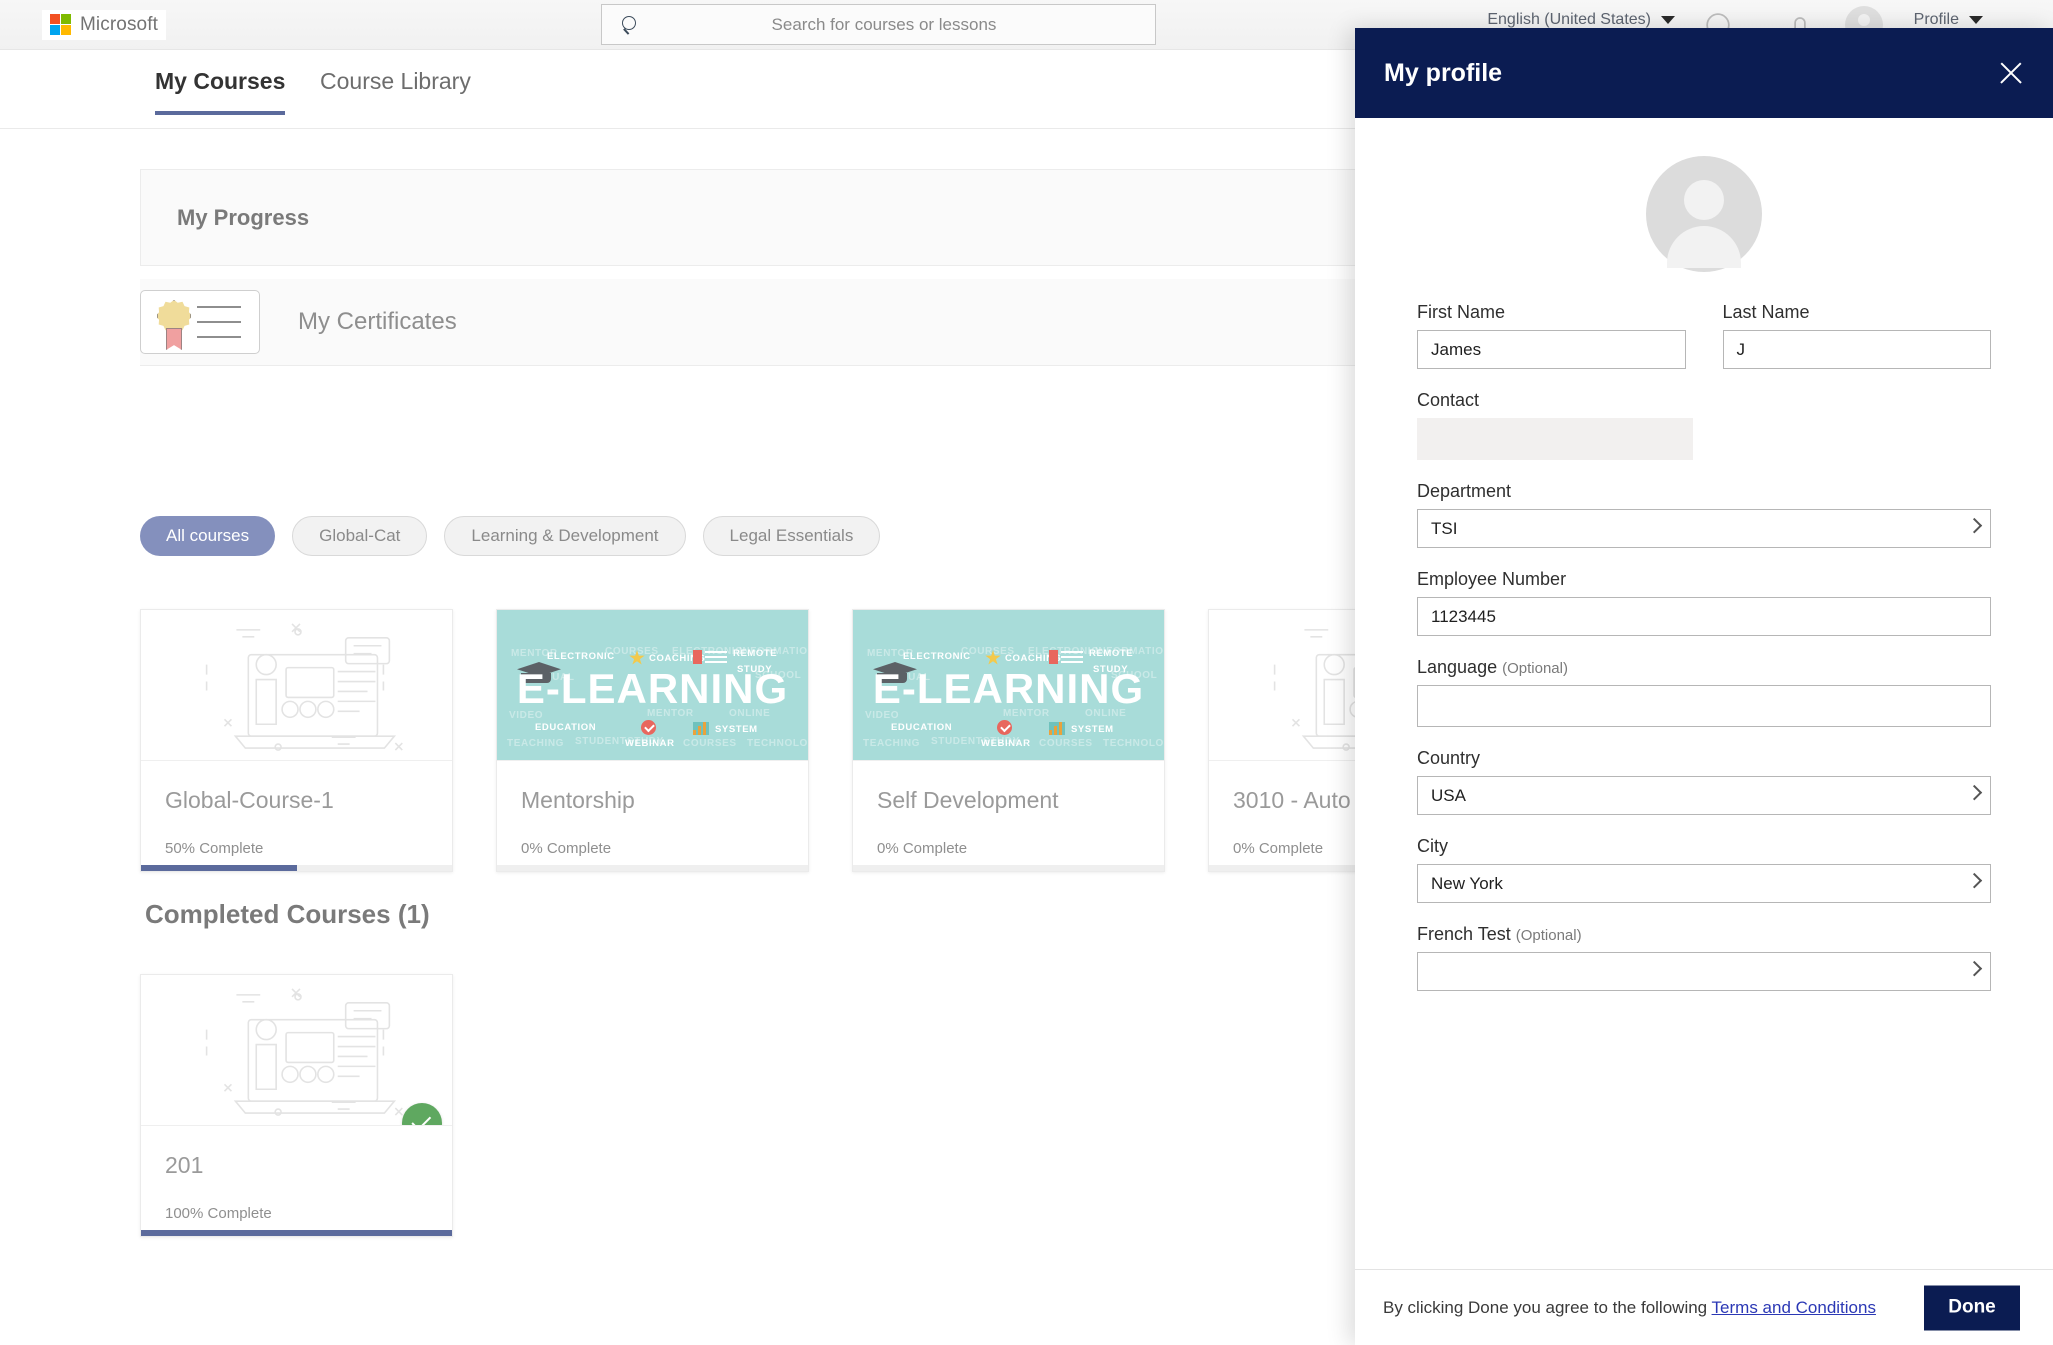 This screenshot has width=2053, height=1345. I want to click on course-card-body: 201 100% Complete, so click(296, 1181).